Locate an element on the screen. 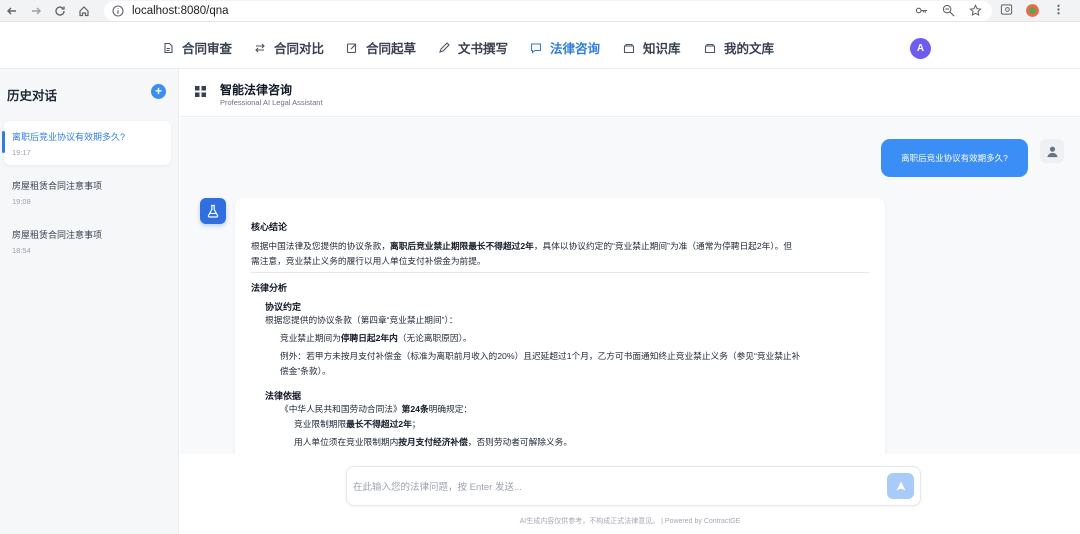 The width and height of the screenshot is (1080, 534). answer-paragraph: 偿金”条款）。 is located at coordinates (305, 371).